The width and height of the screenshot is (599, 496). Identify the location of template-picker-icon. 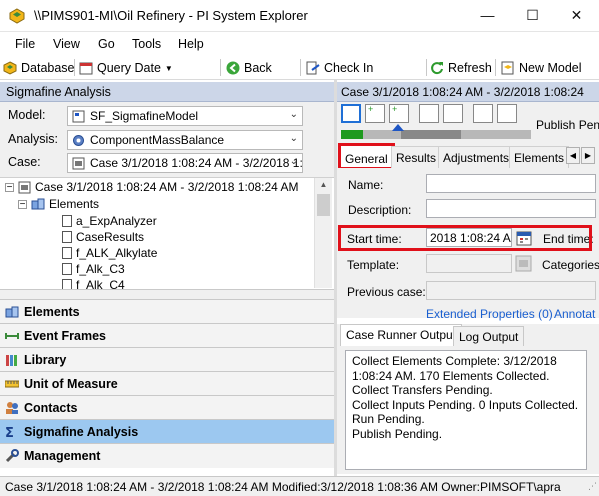
(523, 263).